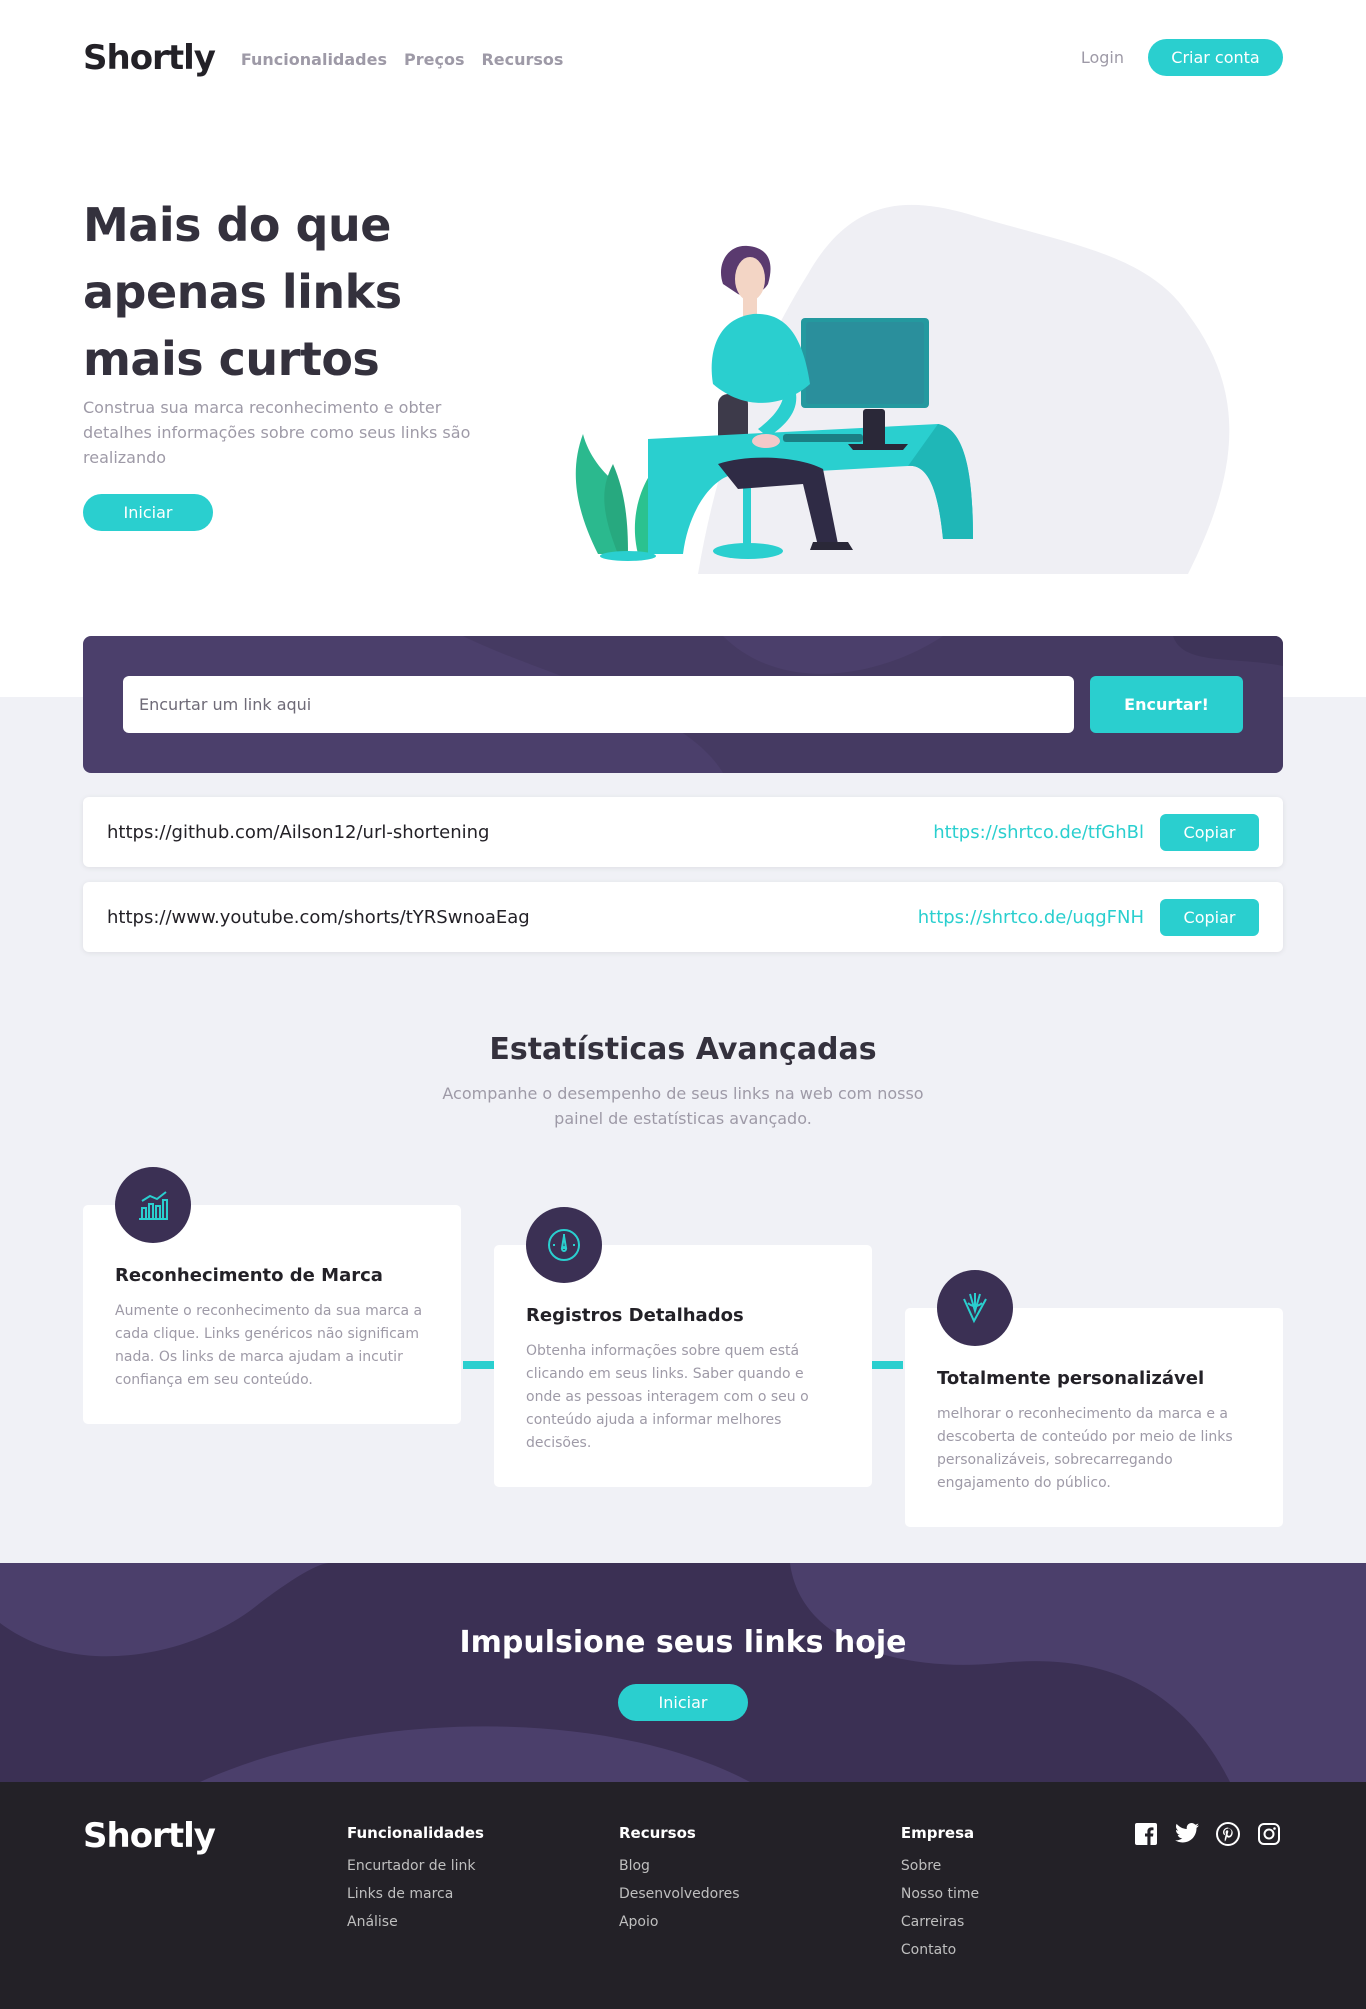  I want to click on footer-logo: Shortly, so click(215, 1887).